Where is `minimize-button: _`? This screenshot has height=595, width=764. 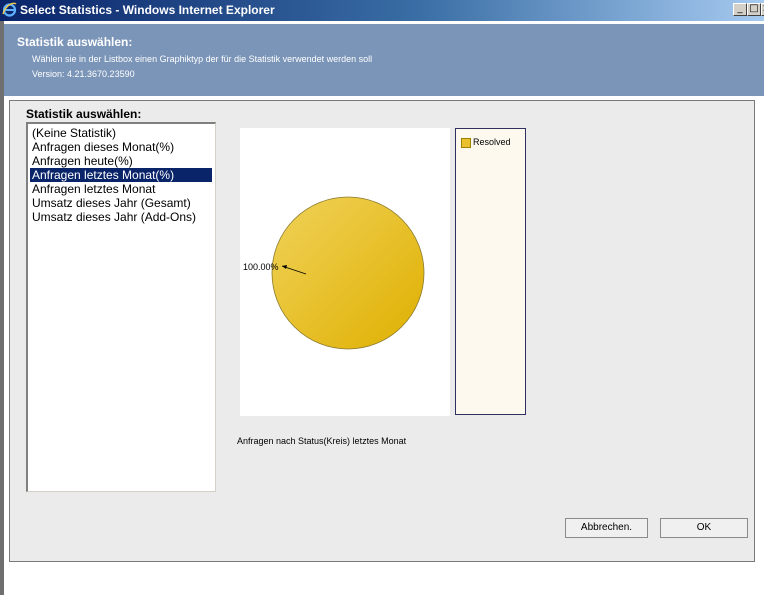
minimize-button: _ is located at coordinates (740, 9).